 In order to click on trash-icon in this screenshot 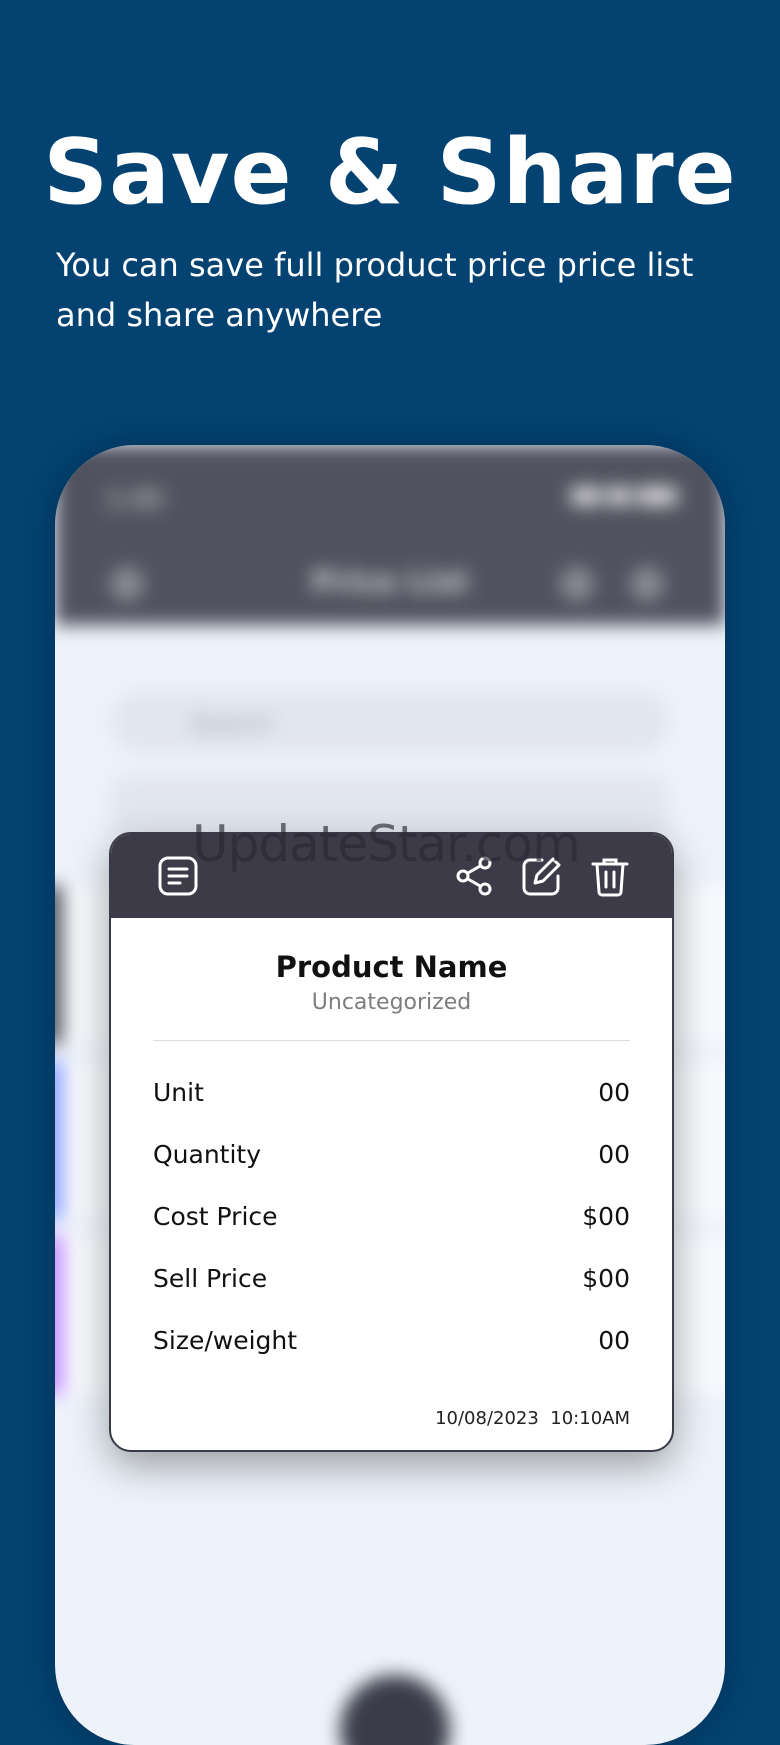, I will do `click(610, 876)`.